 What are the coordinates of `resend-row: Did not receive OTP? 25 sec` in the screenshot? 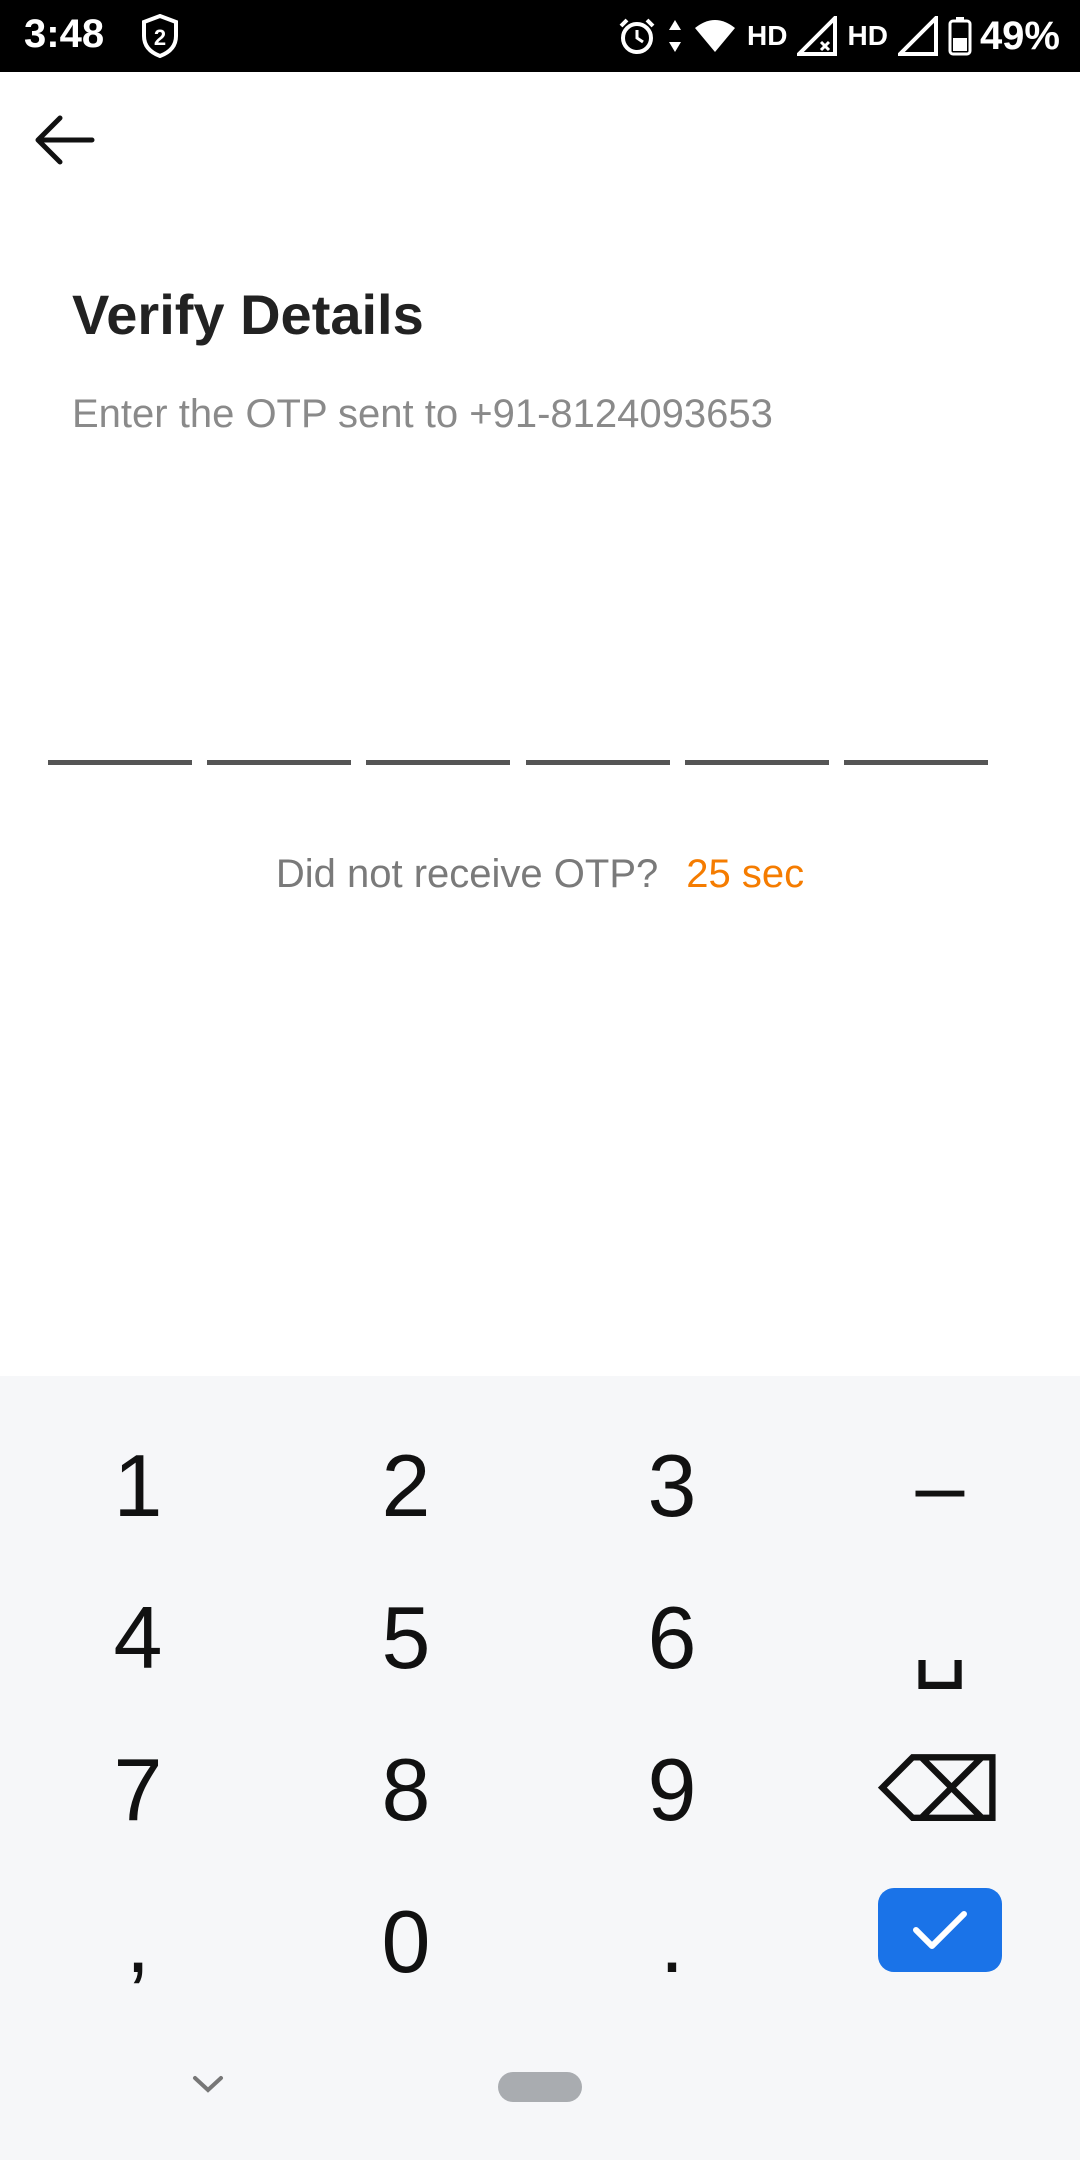 It's located at (540, 874).